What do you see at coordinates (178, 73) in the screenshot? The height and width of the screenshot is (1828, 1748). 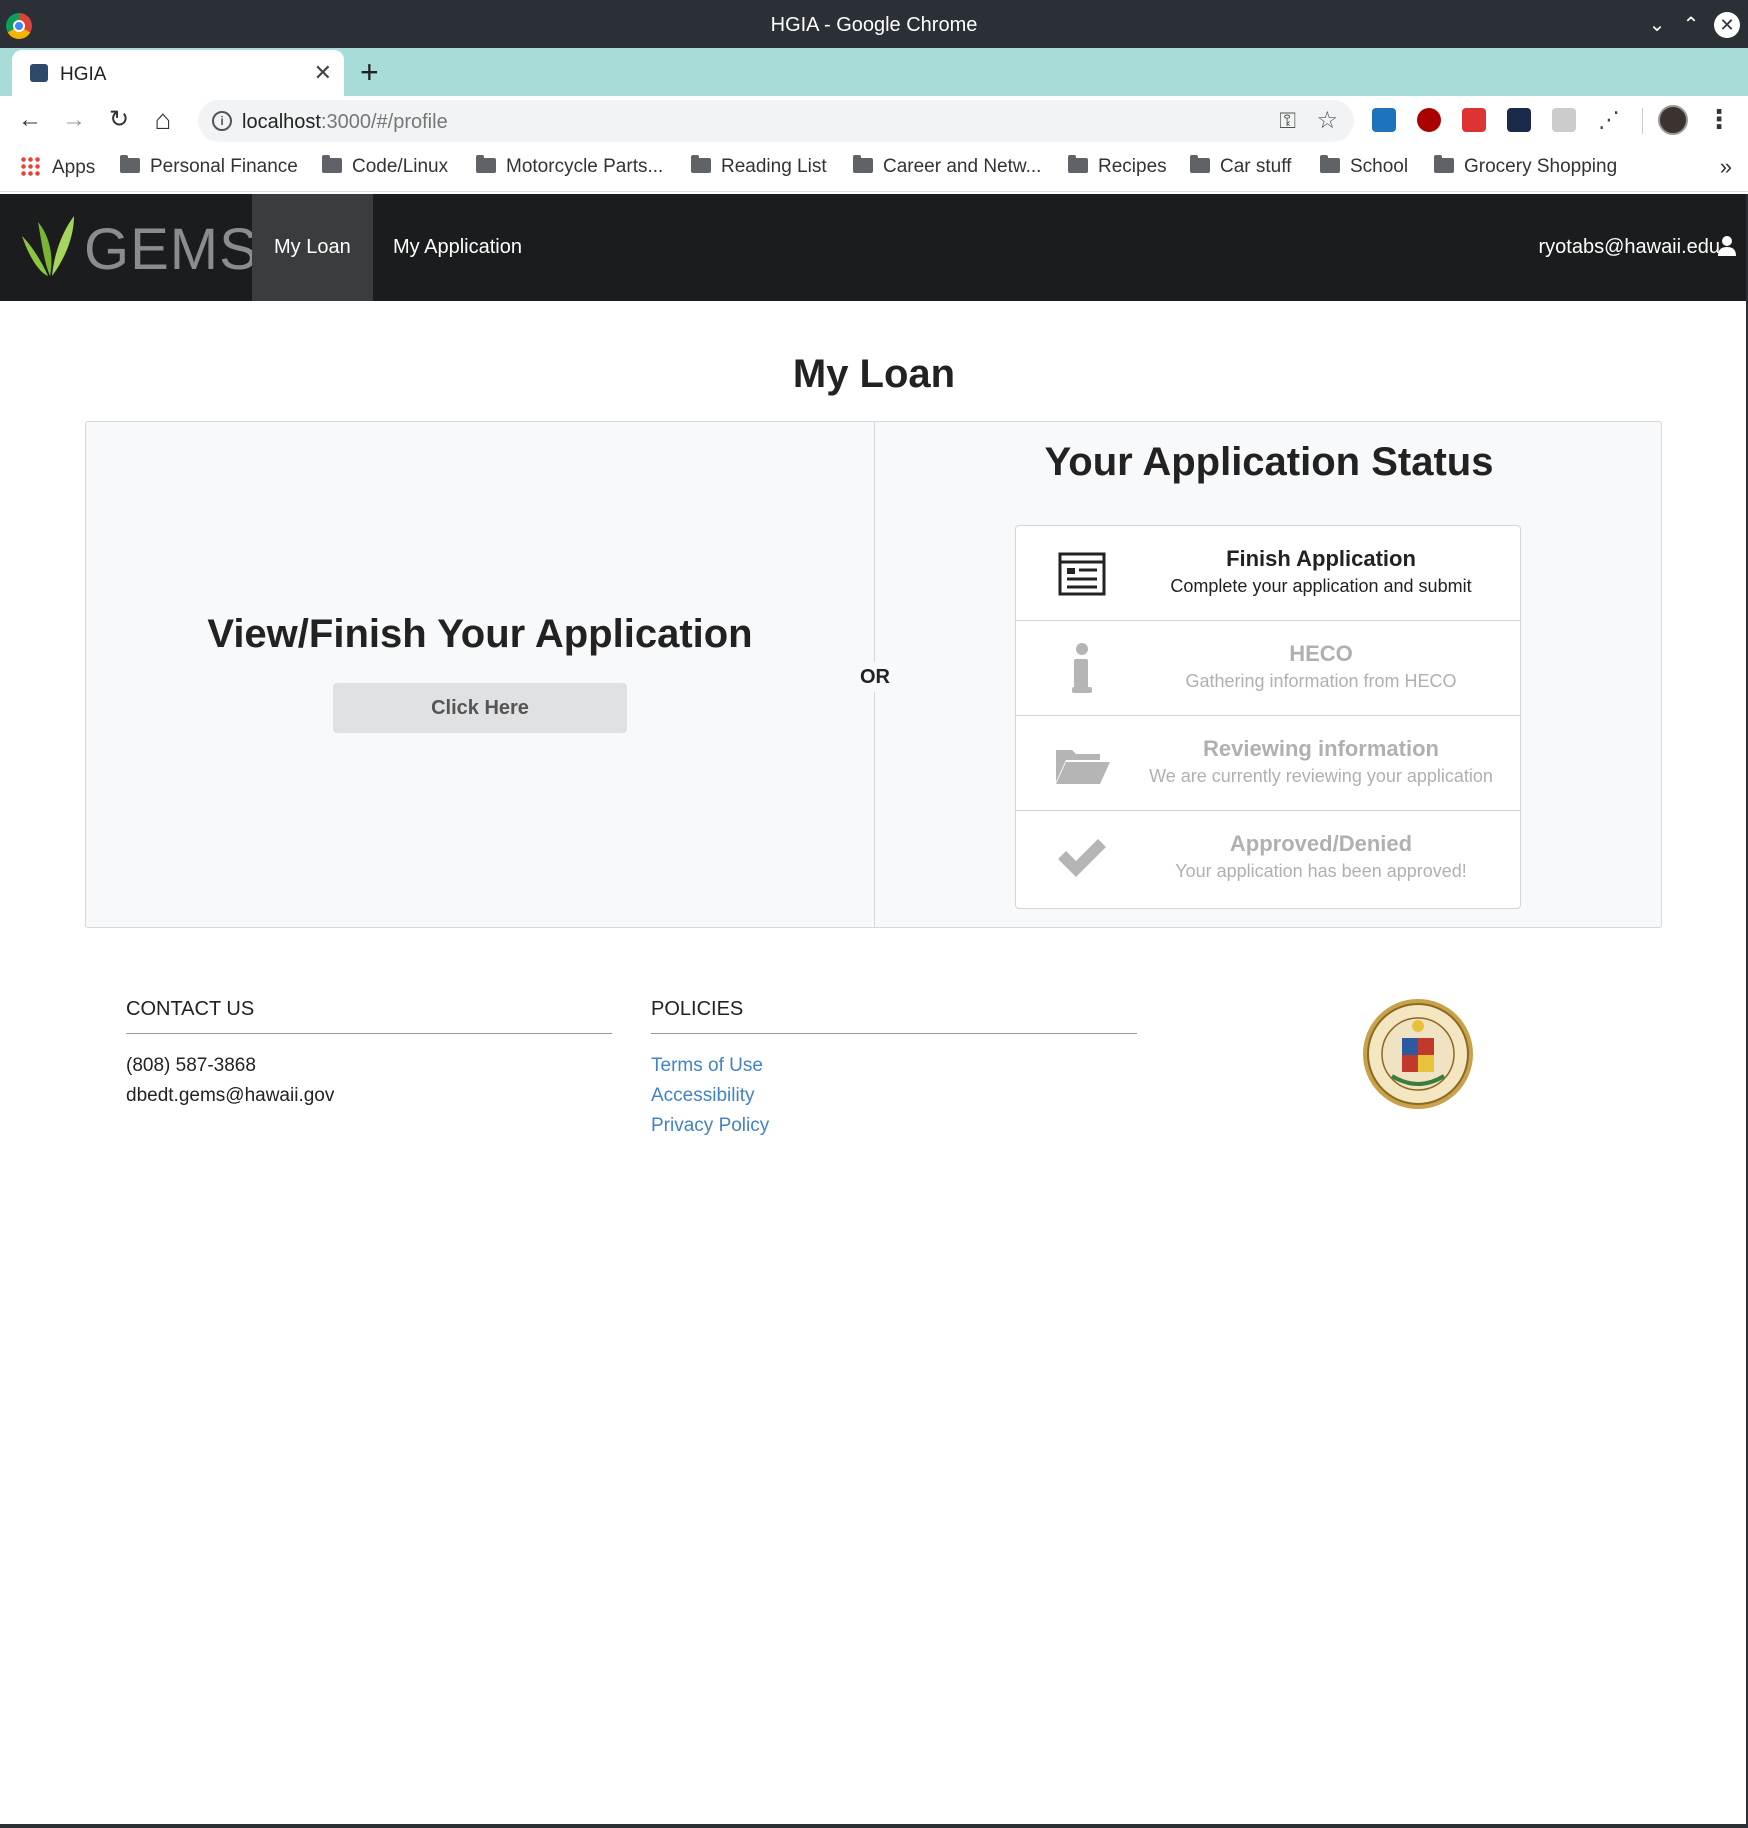 I see `browser-tab: HGIA ✕` at bounding box center [178, 73].